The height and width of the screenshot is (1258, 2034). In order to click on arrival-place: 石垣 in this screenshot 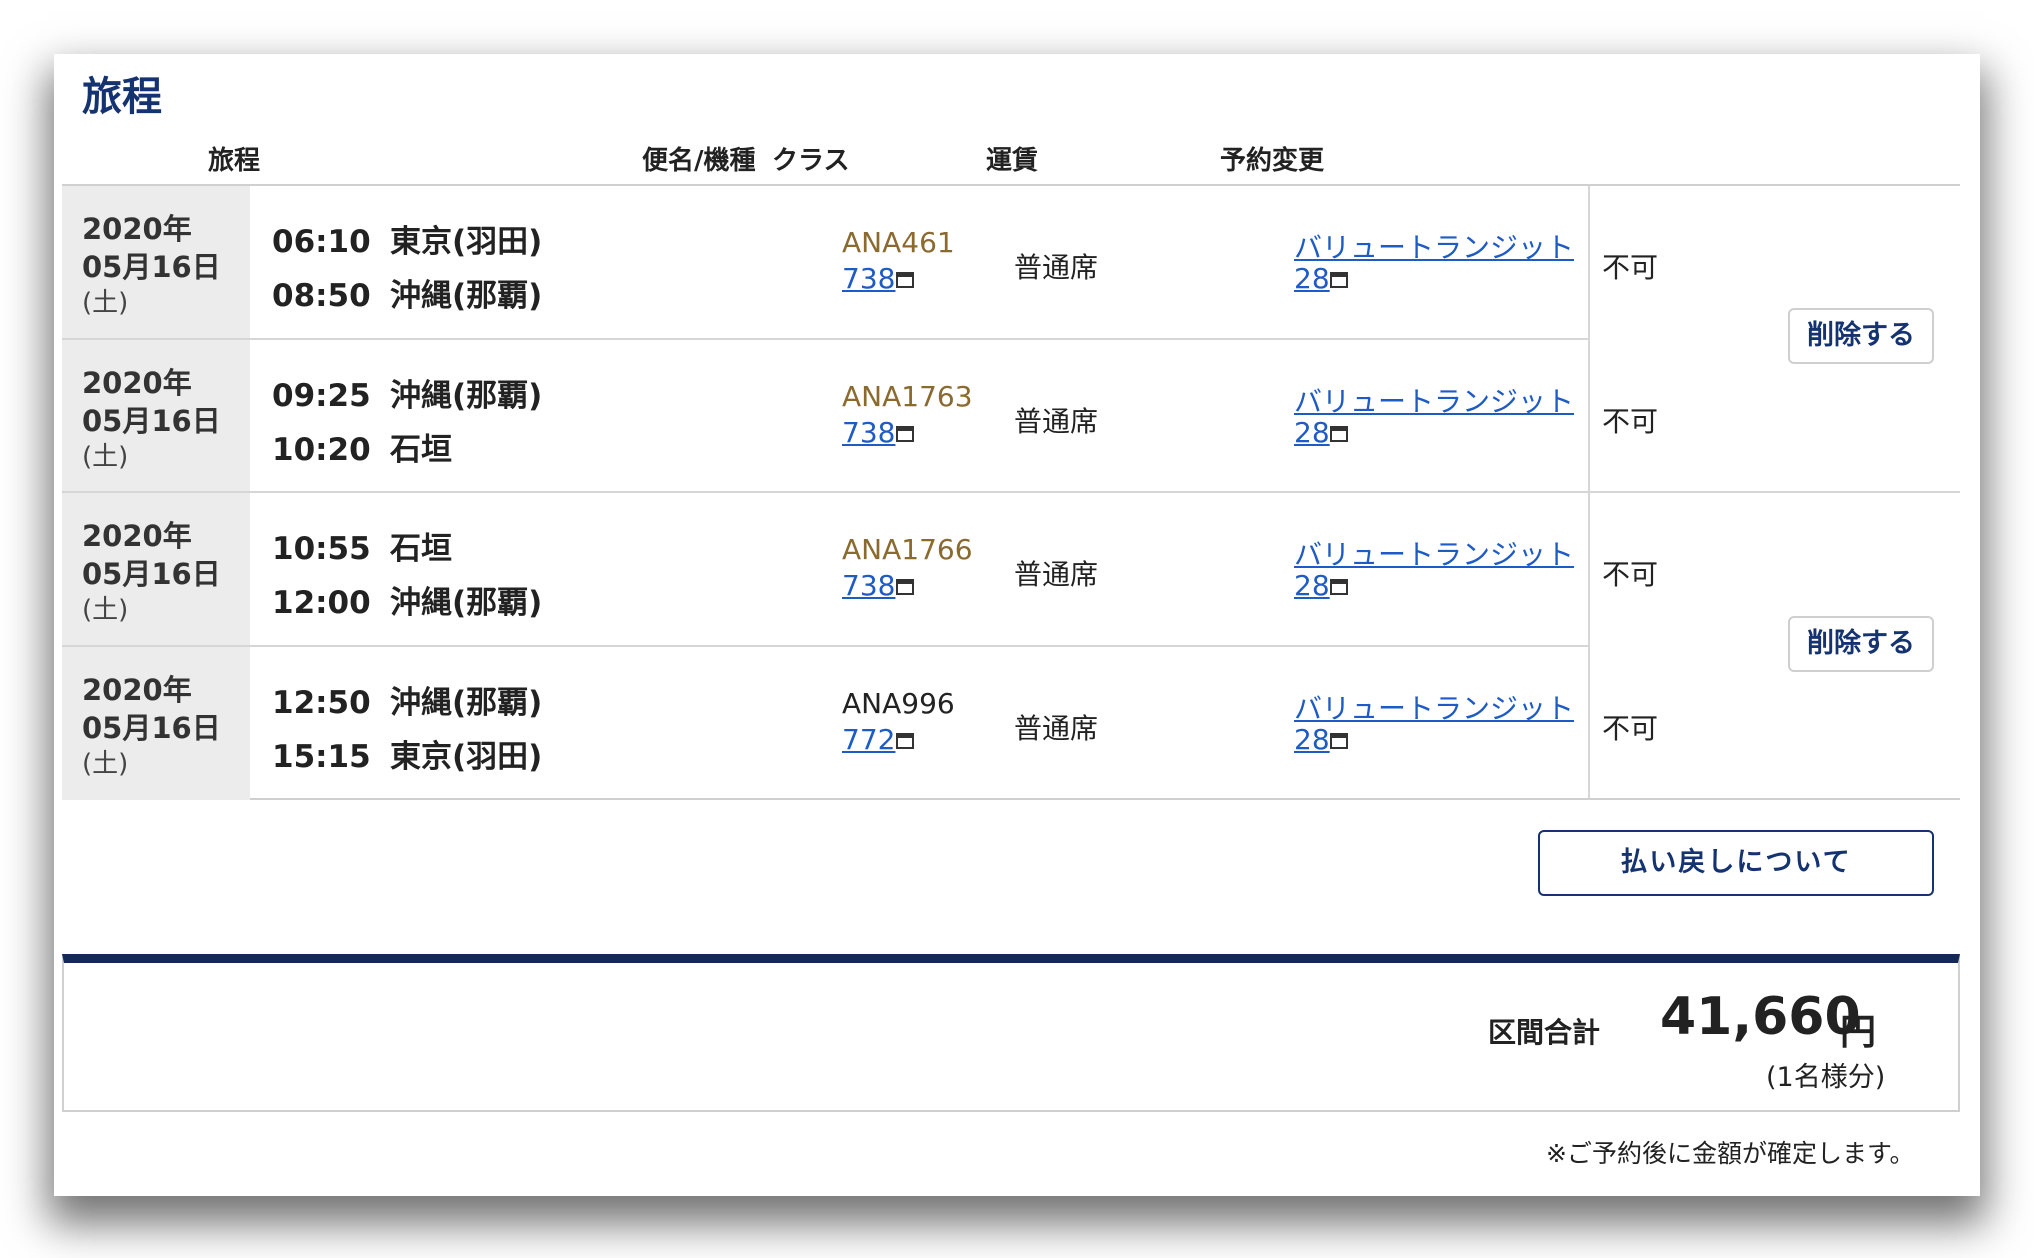, I will do `click(421, 450)`.